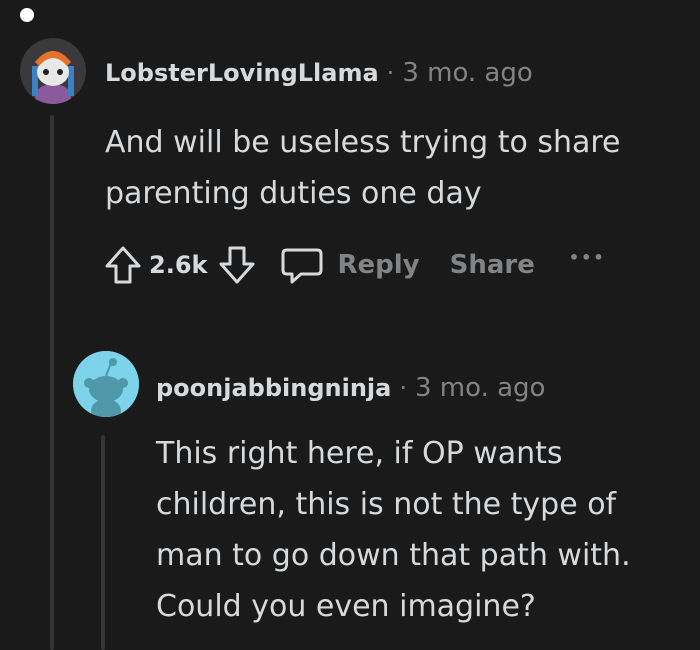 The width and height of the screenshot is (700, 650). I want to click on user-avatar, so click(53, 71).